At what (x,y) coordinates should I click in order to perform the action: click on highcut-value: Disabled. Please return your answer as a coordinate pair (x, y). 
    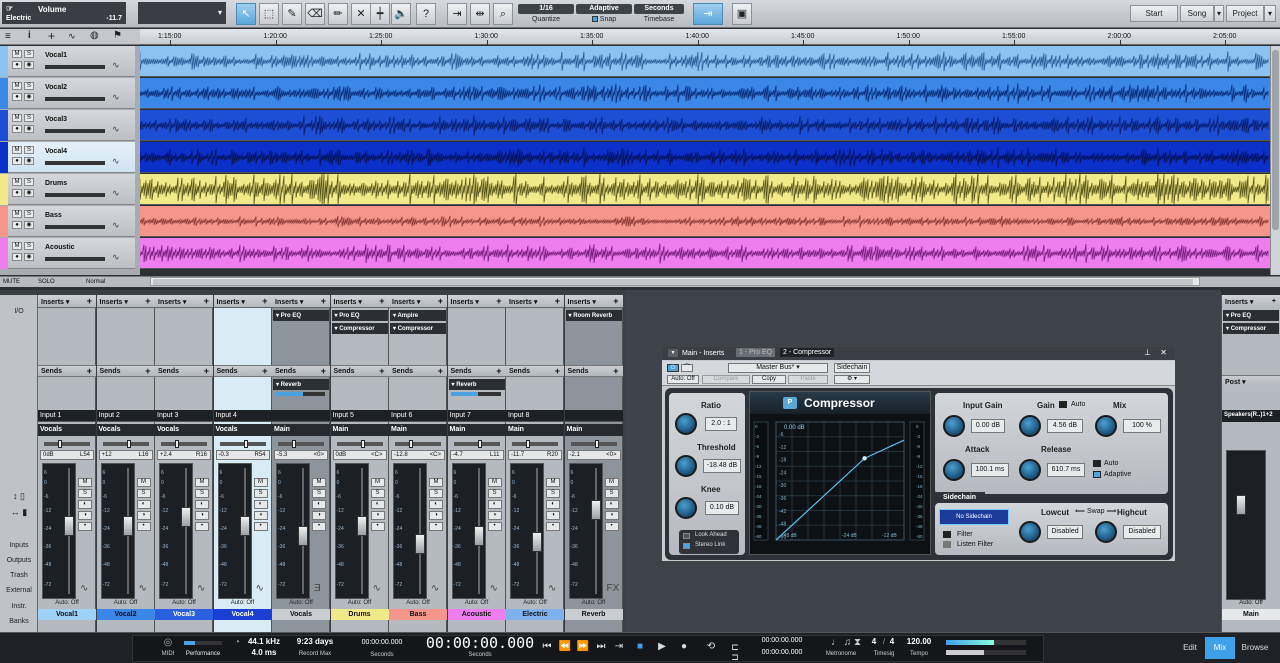
    Looking at the image, I should click on (1142, 532).